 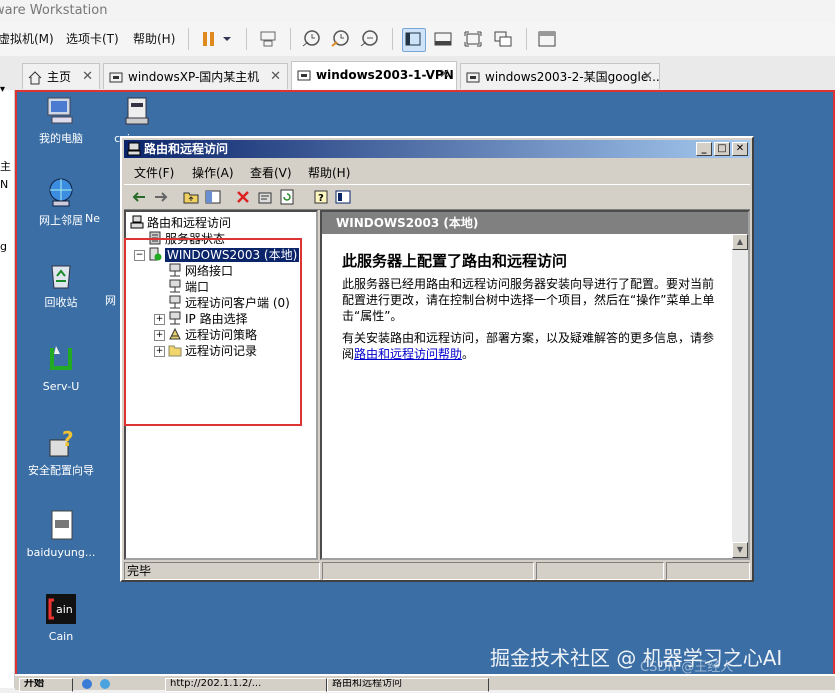 I want to click on desktop-icon-security-wizard: ? 安全配置向导, so click(x=61, y=452).